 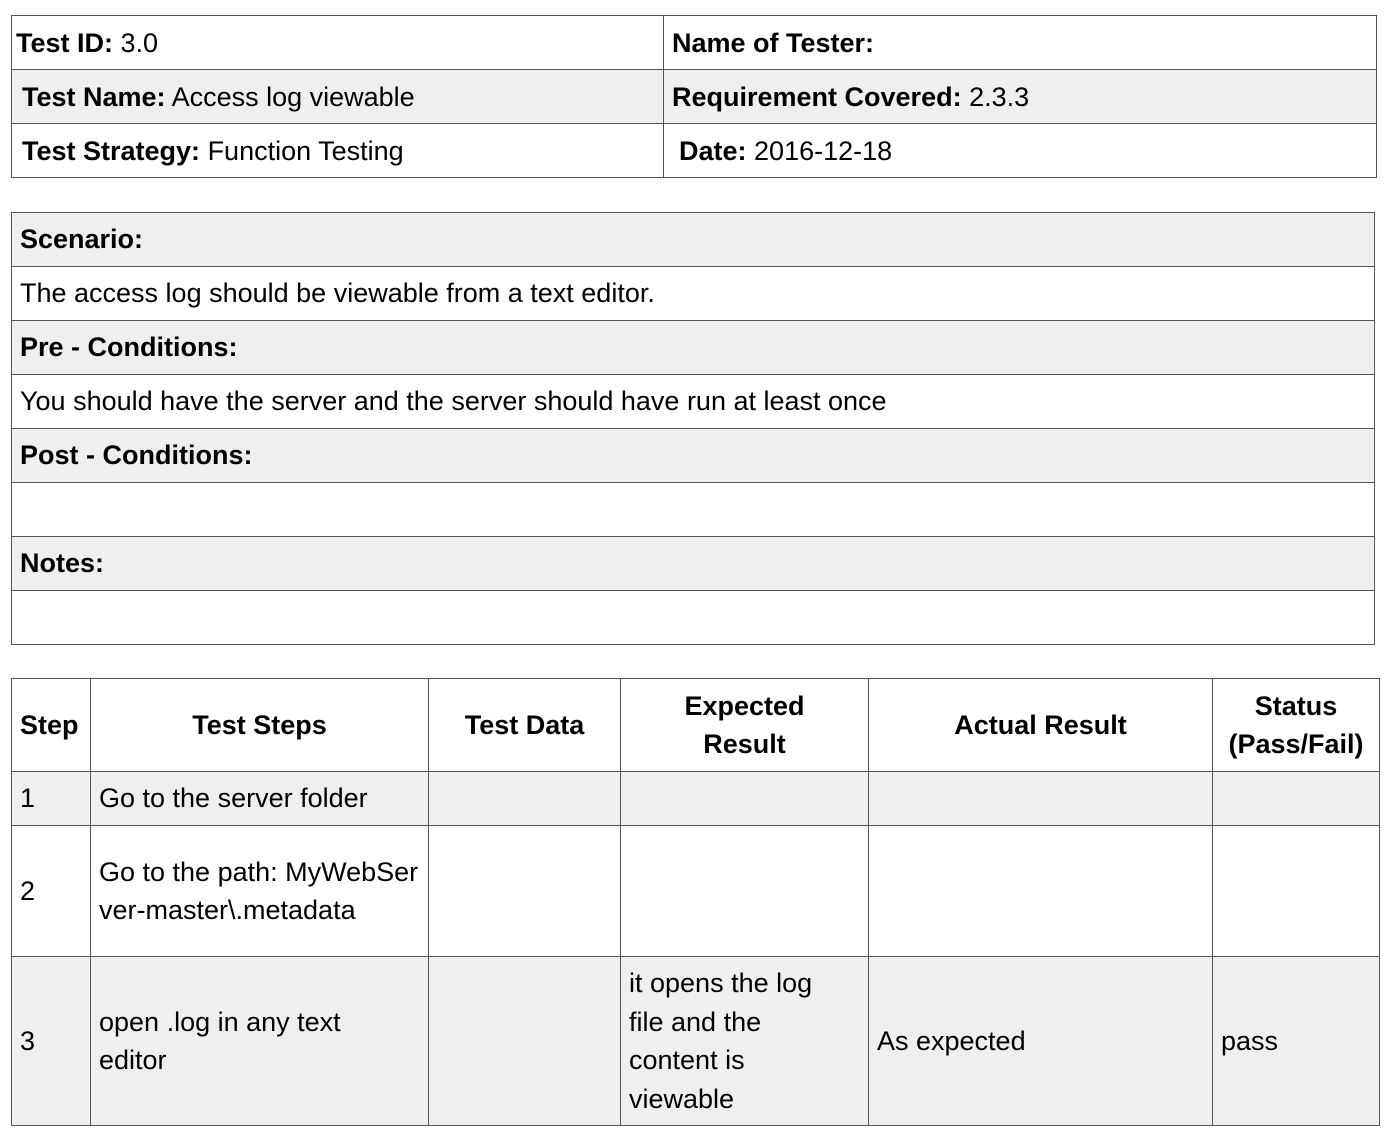 I want to click on col-header-test-steps: Test Steps, so click(x=259, y=725).